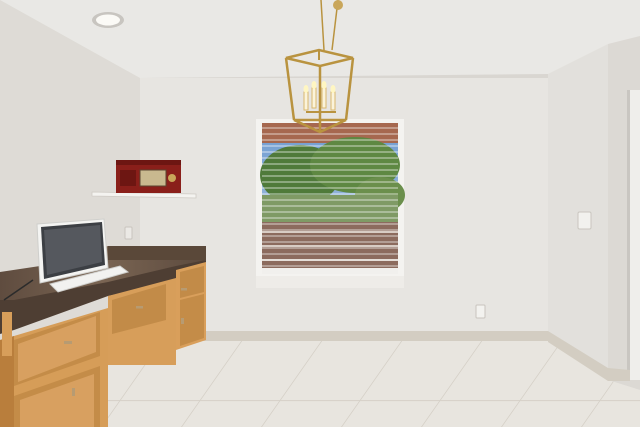 This screenshot has height=427, width=640. What do you see at coordinates (584, 220) in the screenshot?
I see `light-switch` at bounding box center [584, 220].